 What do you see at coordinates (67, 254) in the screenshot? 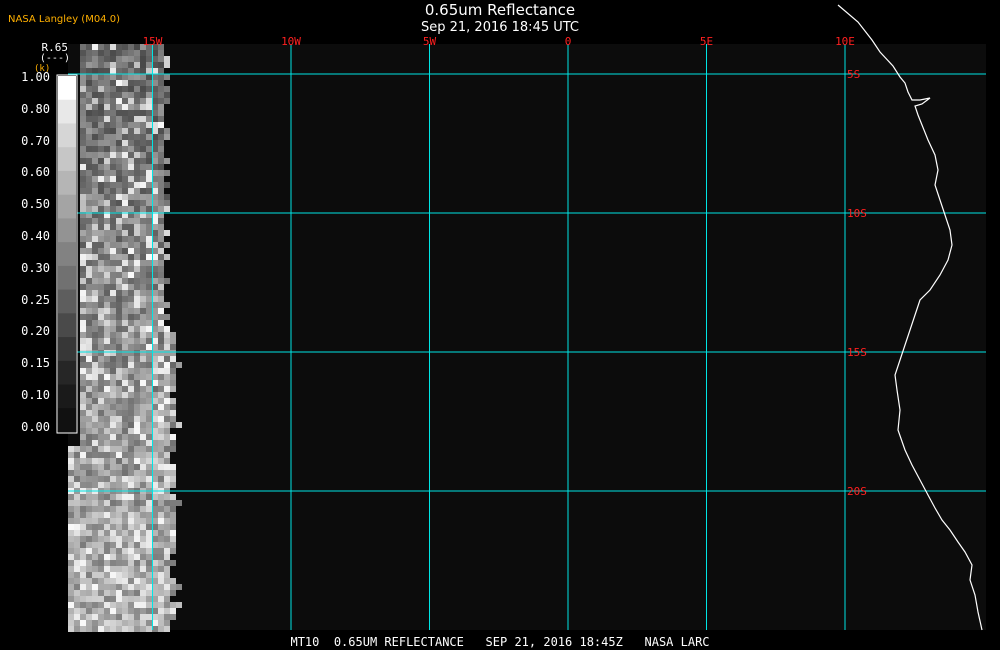
I see `legend-swatch` at bounding box center [67, 254].